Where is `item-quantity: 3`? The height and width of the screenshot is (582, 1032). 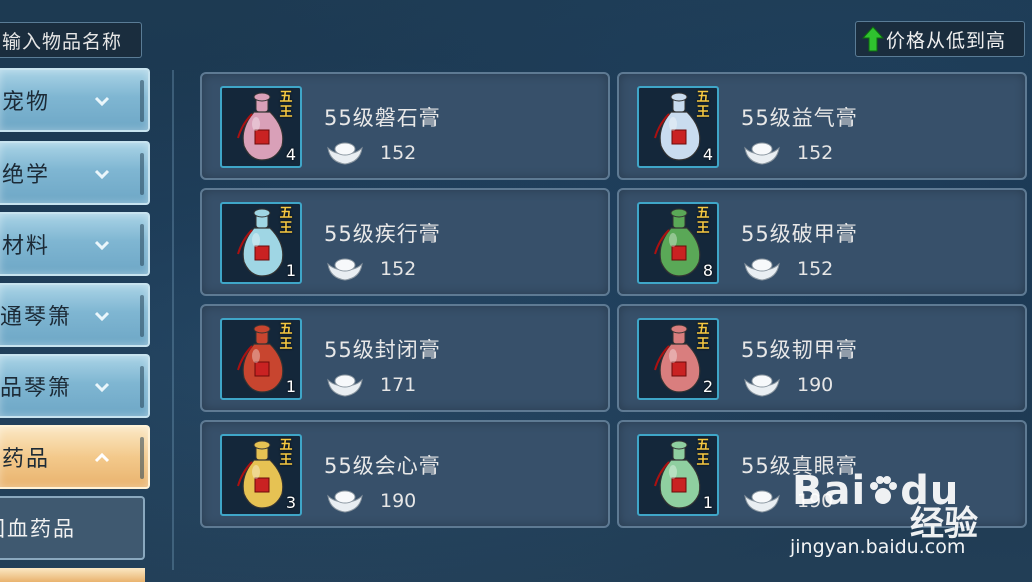
item-quantity: 3 is located at coordinates (290, 502).